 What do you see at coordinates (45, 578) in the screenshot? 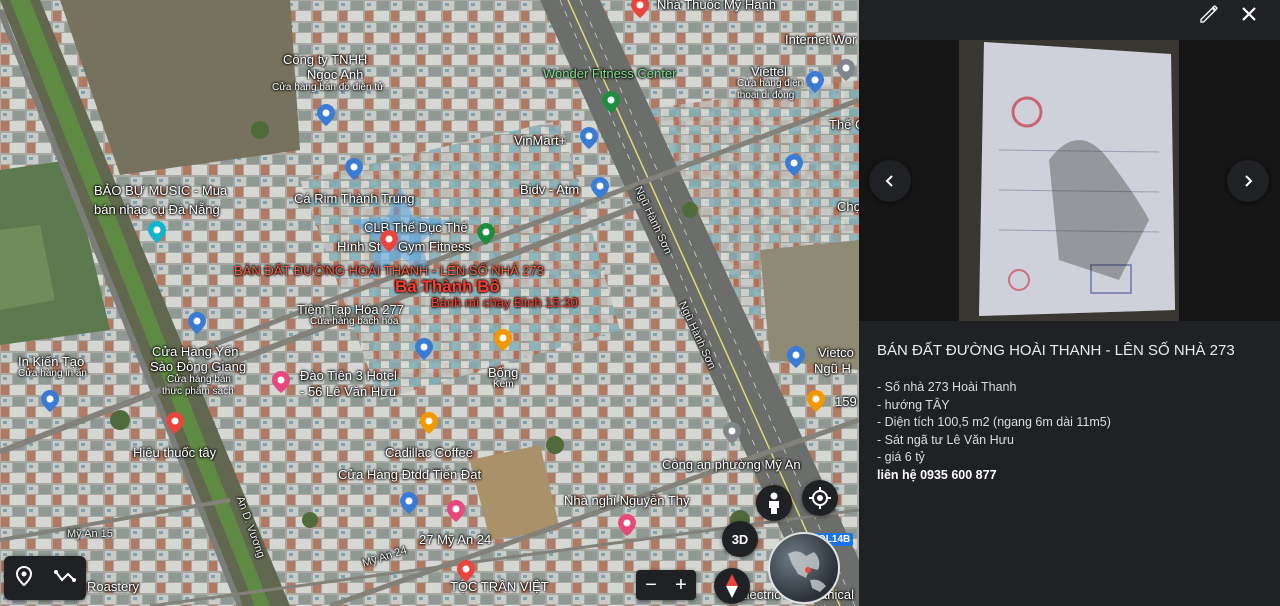
I see `map-tools` at bounding box center [45, 578].